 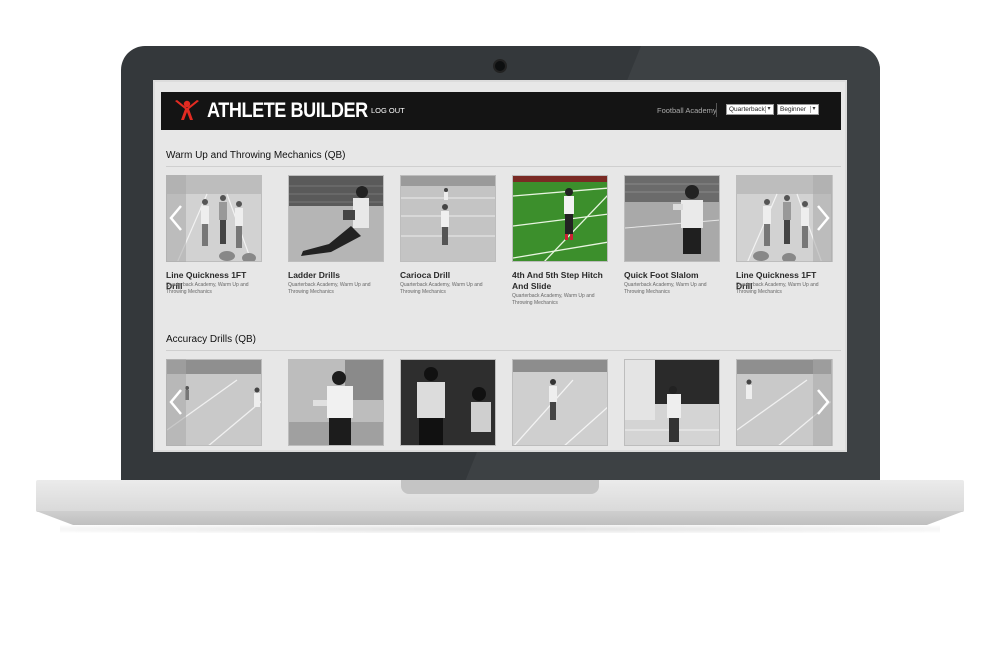 I want to click on academy-link: Football Academy, so click(x=687, y=110).